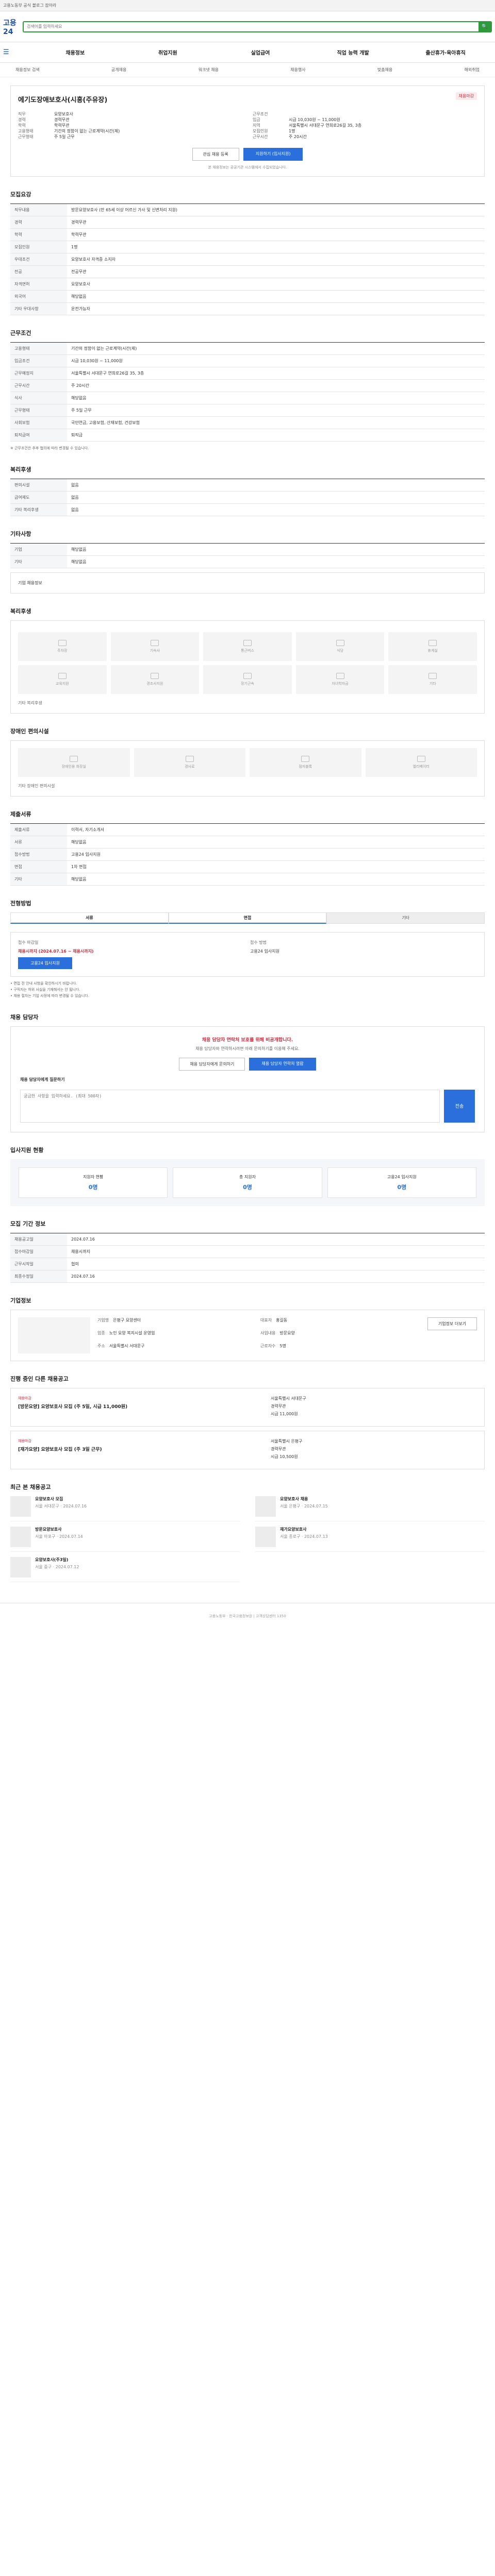  What do you see at coordinates (374, 1407) in the screenshot?
I see `job-card-right: 서울특별시 서대문구 경력무관 시급 11,000원` at bounding box center [374, 1407].